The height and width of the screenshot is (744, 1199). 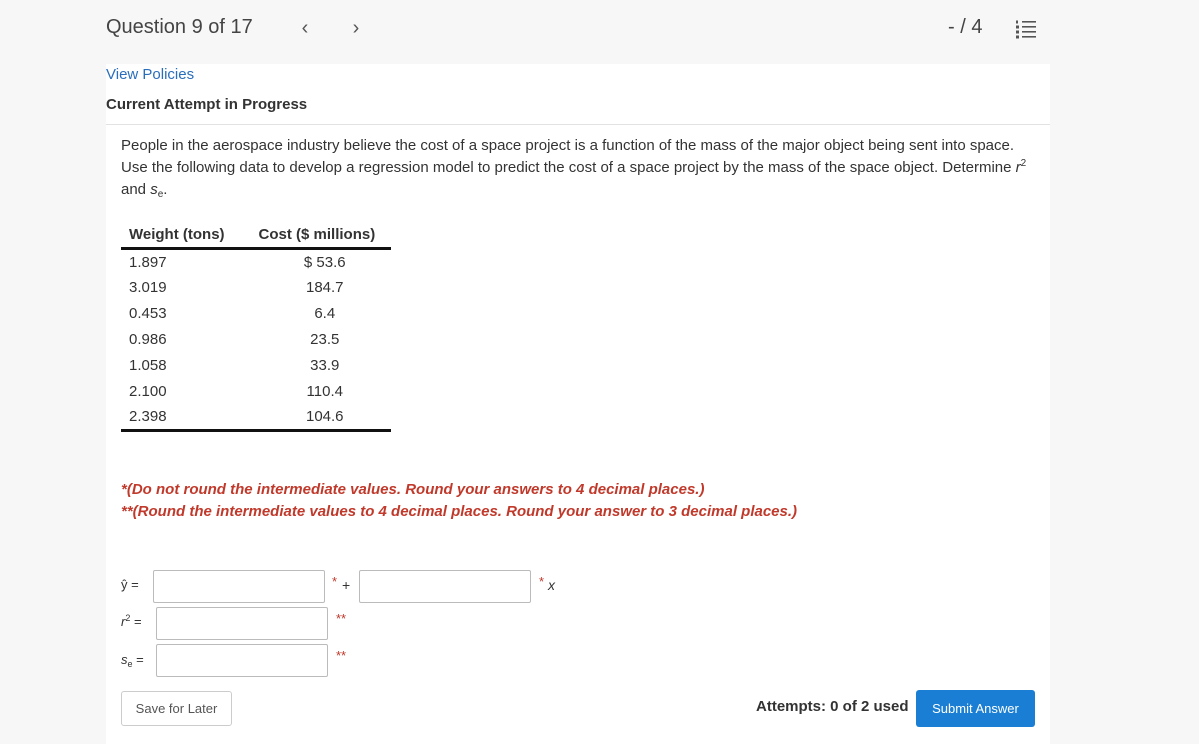 I want to click on submit-answer-button: Submit Answer, so click(x=975, y=708).